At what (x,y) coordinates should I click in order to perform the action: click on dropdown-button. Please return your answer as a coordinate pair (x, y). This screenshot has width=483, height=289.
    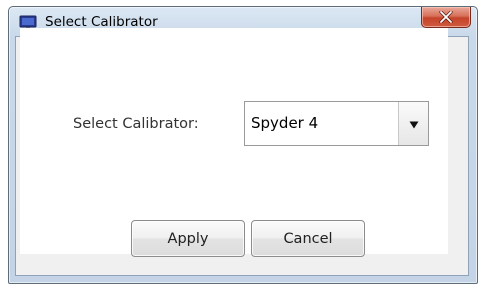
    Looking at the image, I should click on (413, 123).